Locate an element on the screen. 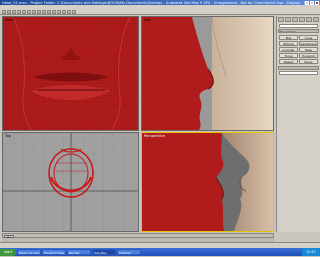 The width and height of the screenshot is (320, 257). modify-icon is located at coordinates (288, 19).